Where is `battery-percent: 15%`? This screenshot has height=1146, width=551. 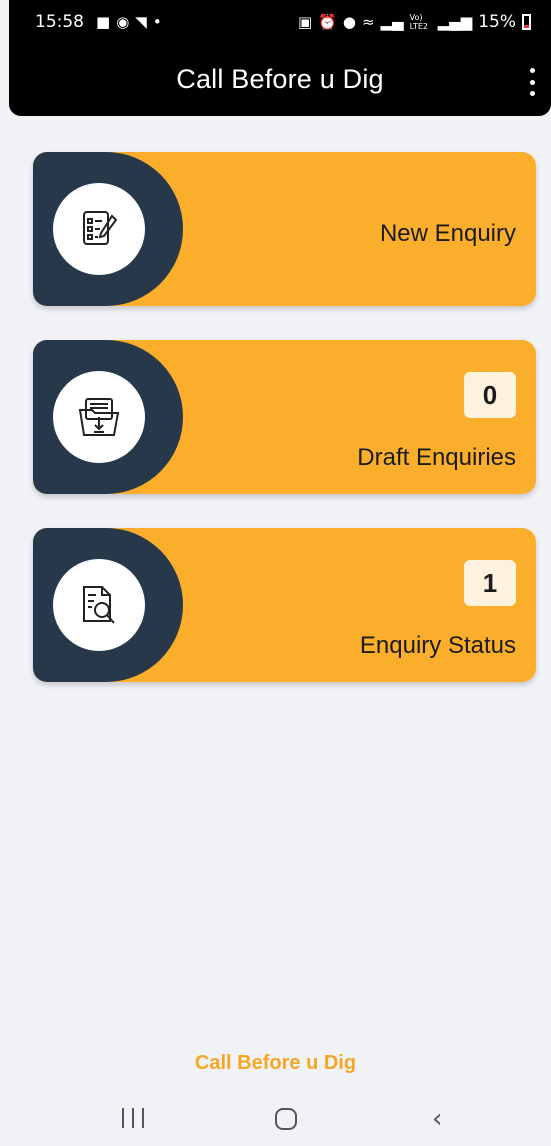 battery-percent: 15% is located at coordinates (497, 22).